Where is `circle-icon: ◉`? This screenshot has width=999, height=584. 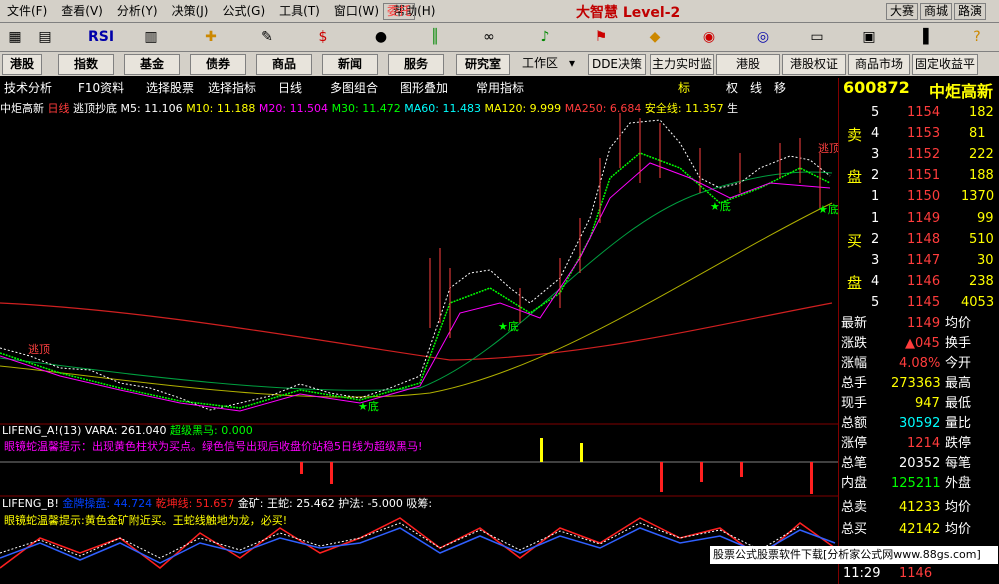
circle-icon: ◉ is located at coordinates (709, 37).